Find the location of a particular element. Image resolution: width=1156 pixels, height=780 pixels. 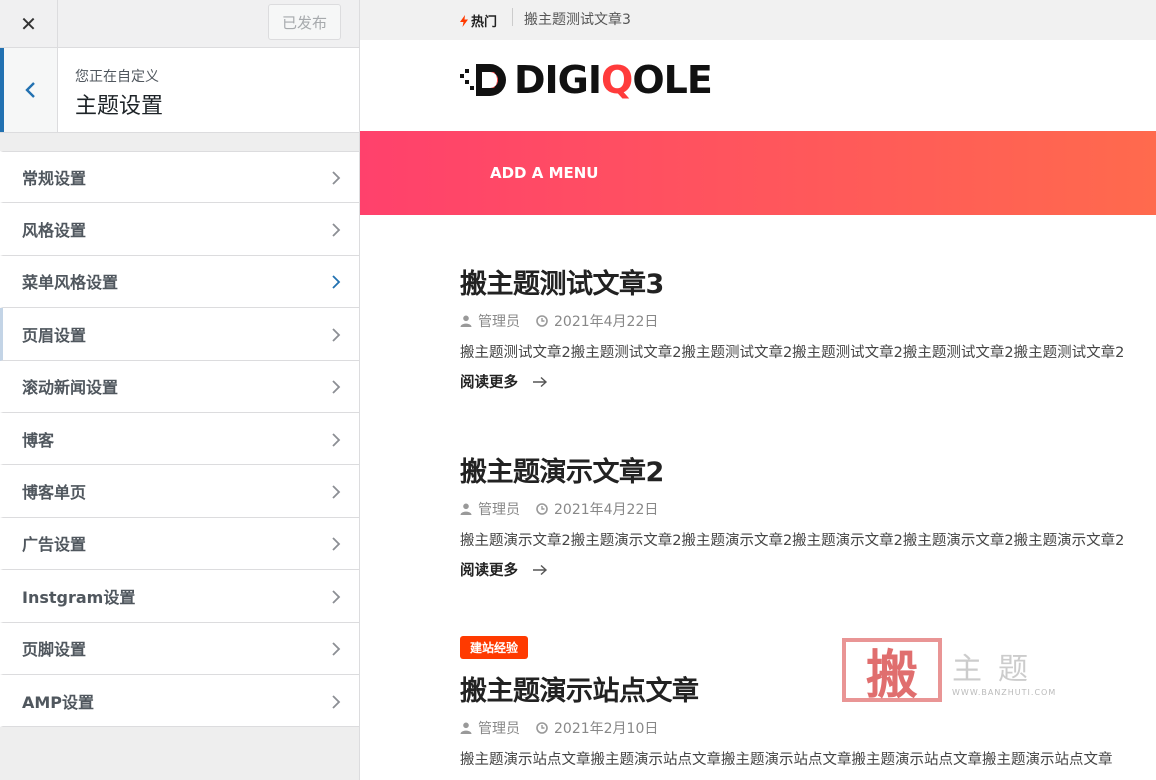

post-date: 2021年2月10日 is located at coordinates (606, 729).